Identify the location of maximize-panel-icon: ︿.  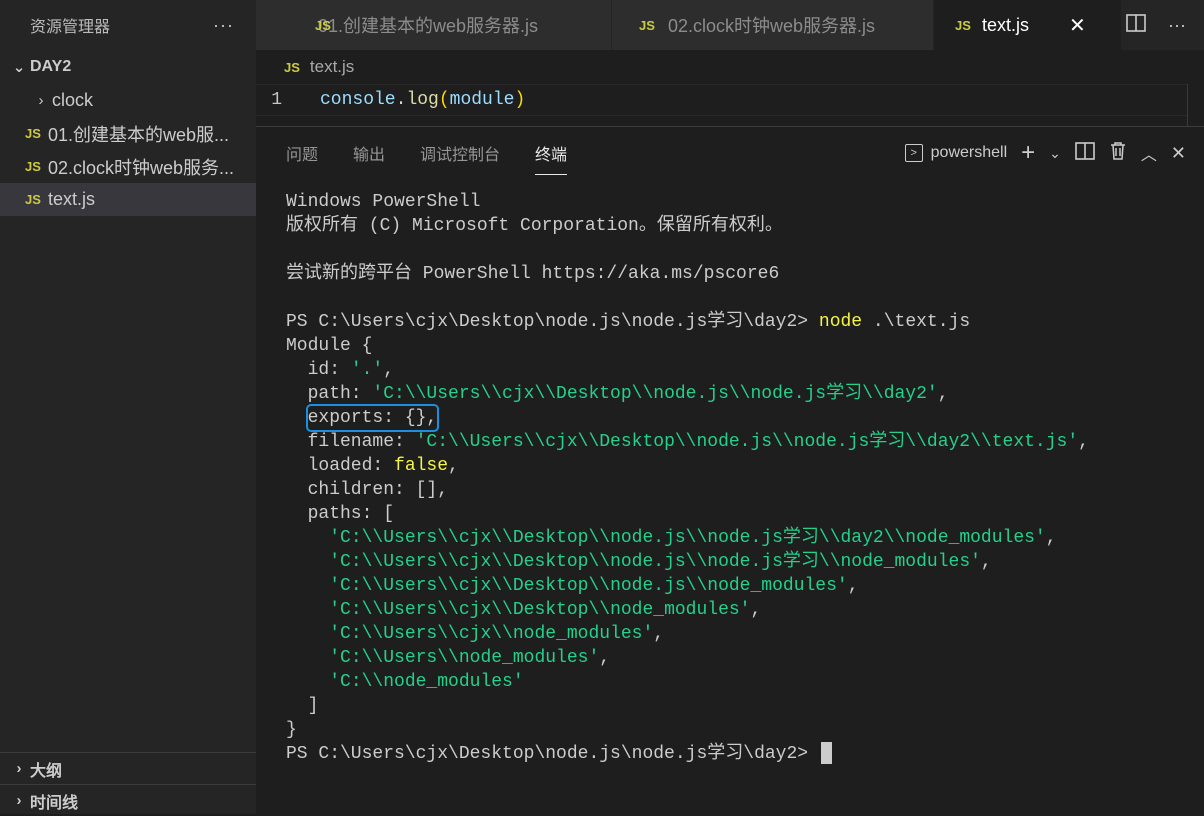
(1149, 153).